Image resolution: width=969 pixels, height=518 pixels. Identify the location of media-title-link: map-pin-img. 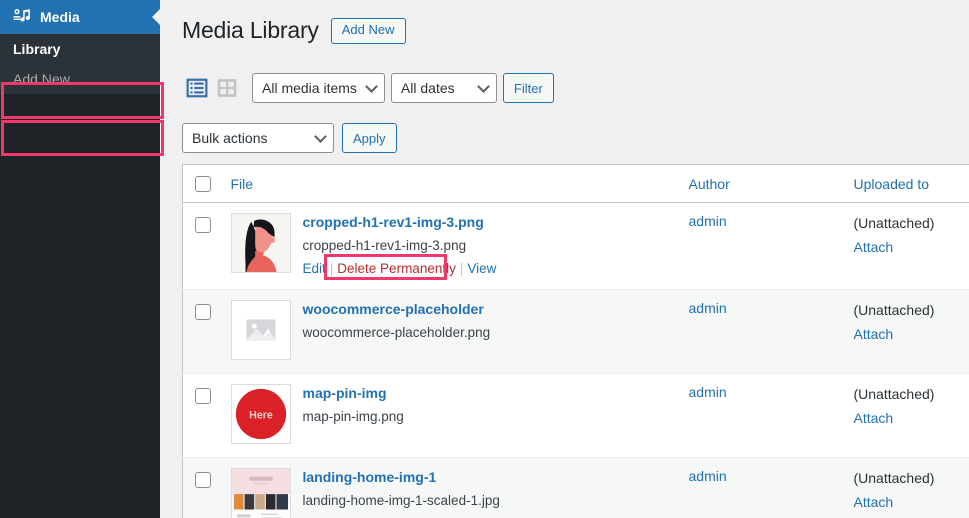
(353, 393).